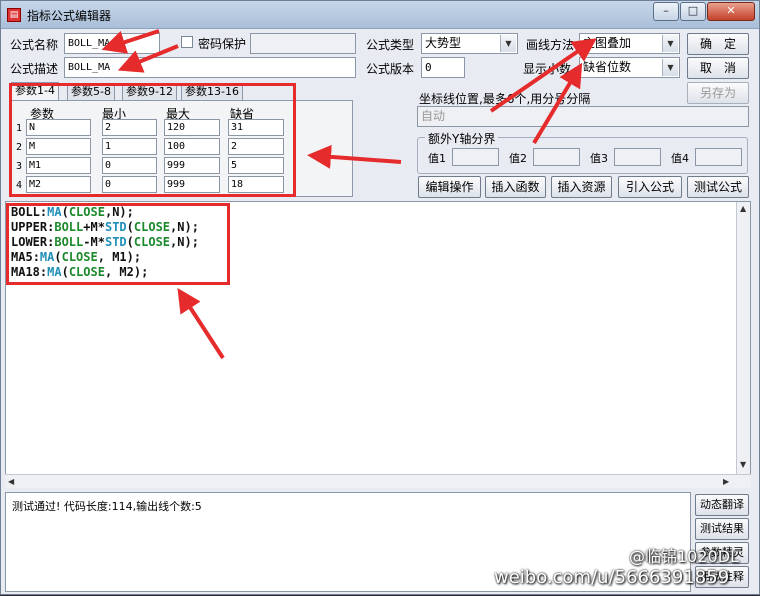 This screenshot has height=596, width=760. What do you see at coordinates (148, 58) in the screenshot?
I see `arrow-to-desc` at bounding box center [148, 58].